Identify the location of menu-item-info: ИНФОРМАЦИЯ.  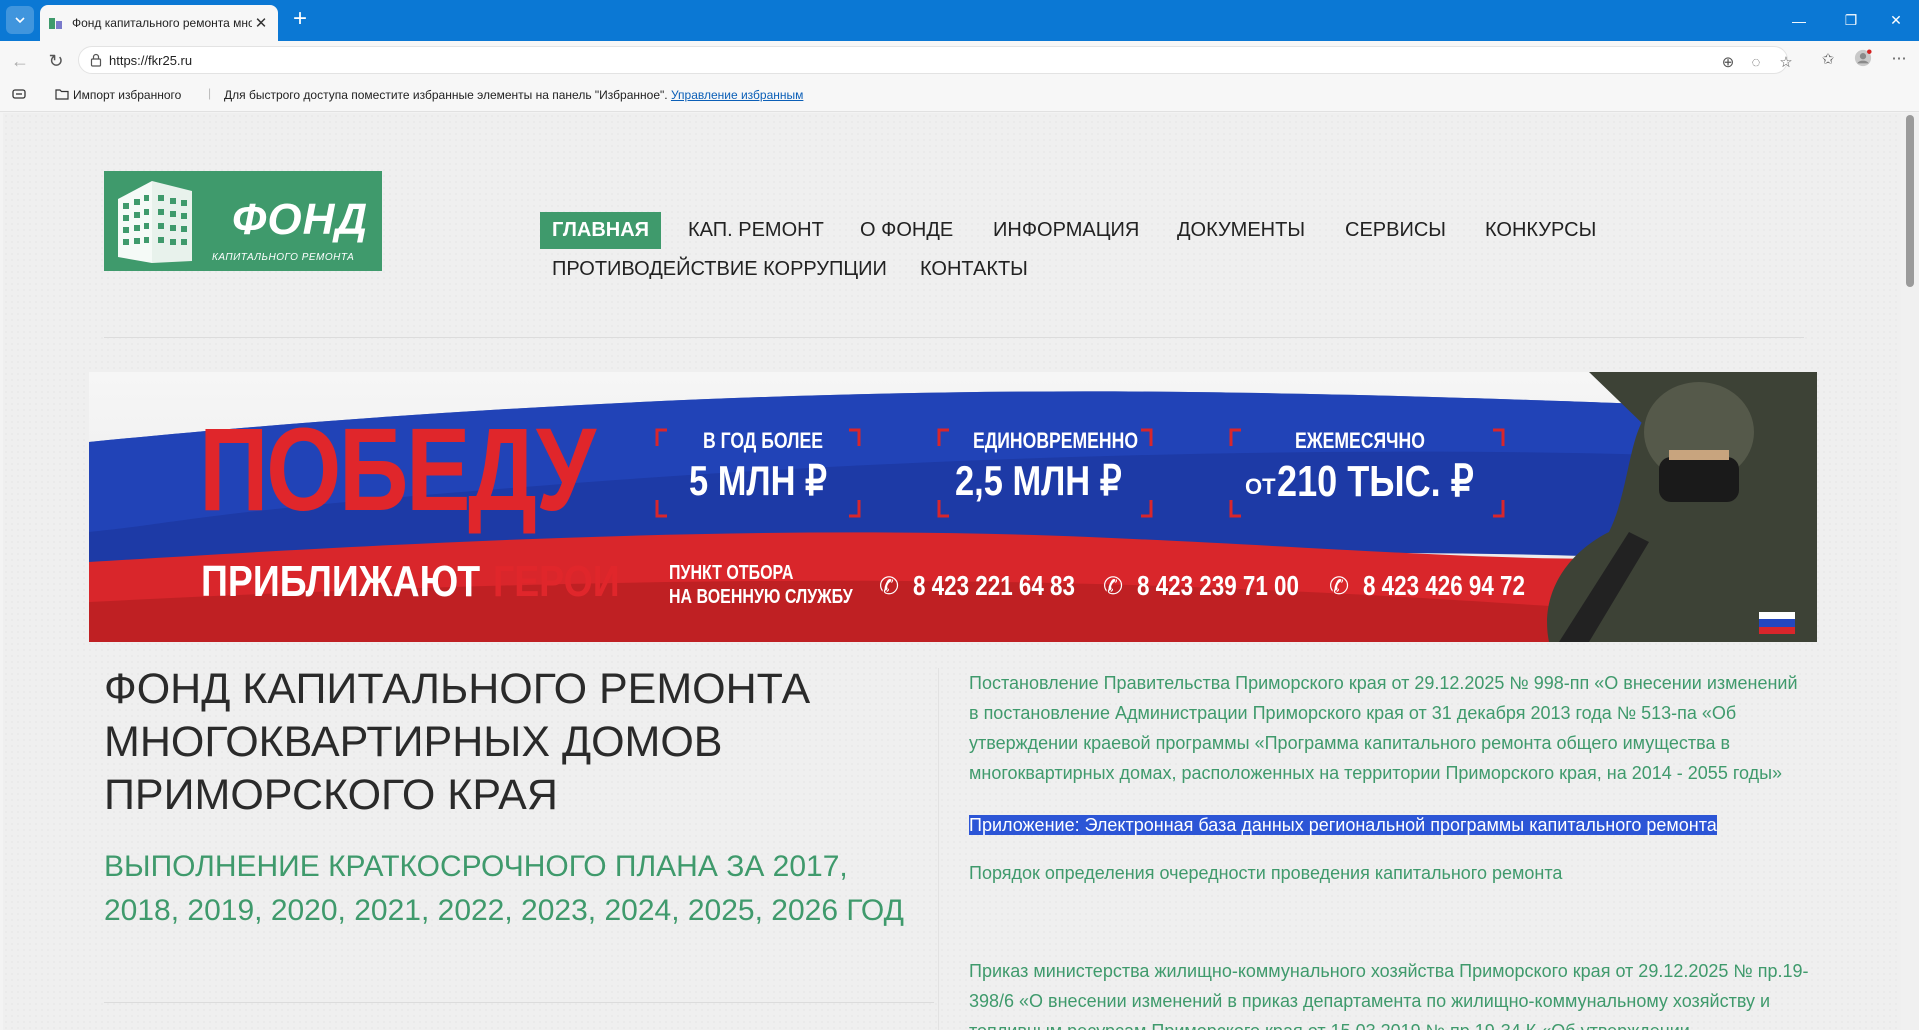
(1066, 230).